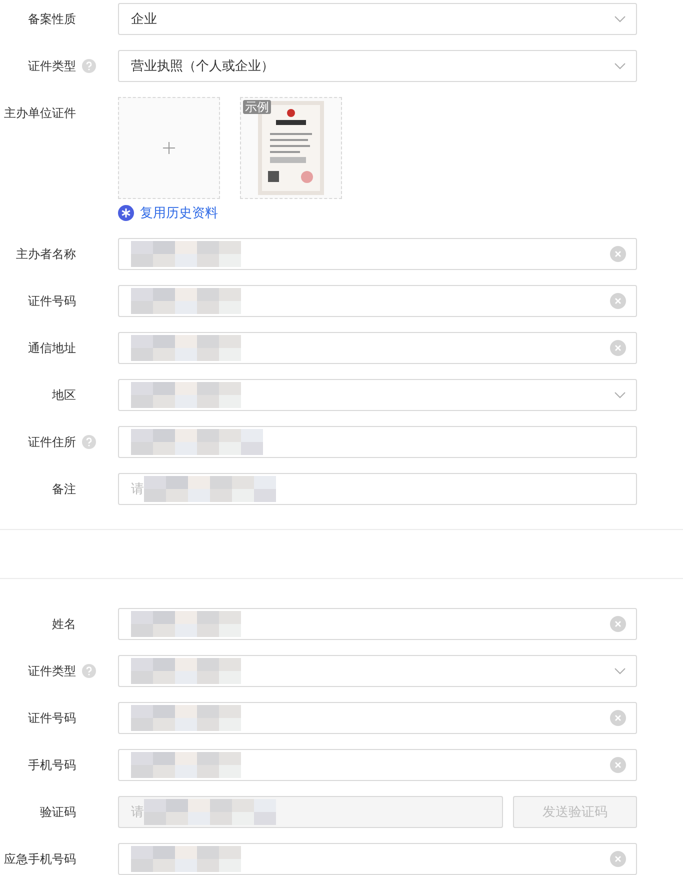 Image resolution: width=683 pixels, height=875 pixels. What do you see at coordinates (63, 489) in the screenshot?
I see `field-label: 备注` at bounding box center [63, 489].